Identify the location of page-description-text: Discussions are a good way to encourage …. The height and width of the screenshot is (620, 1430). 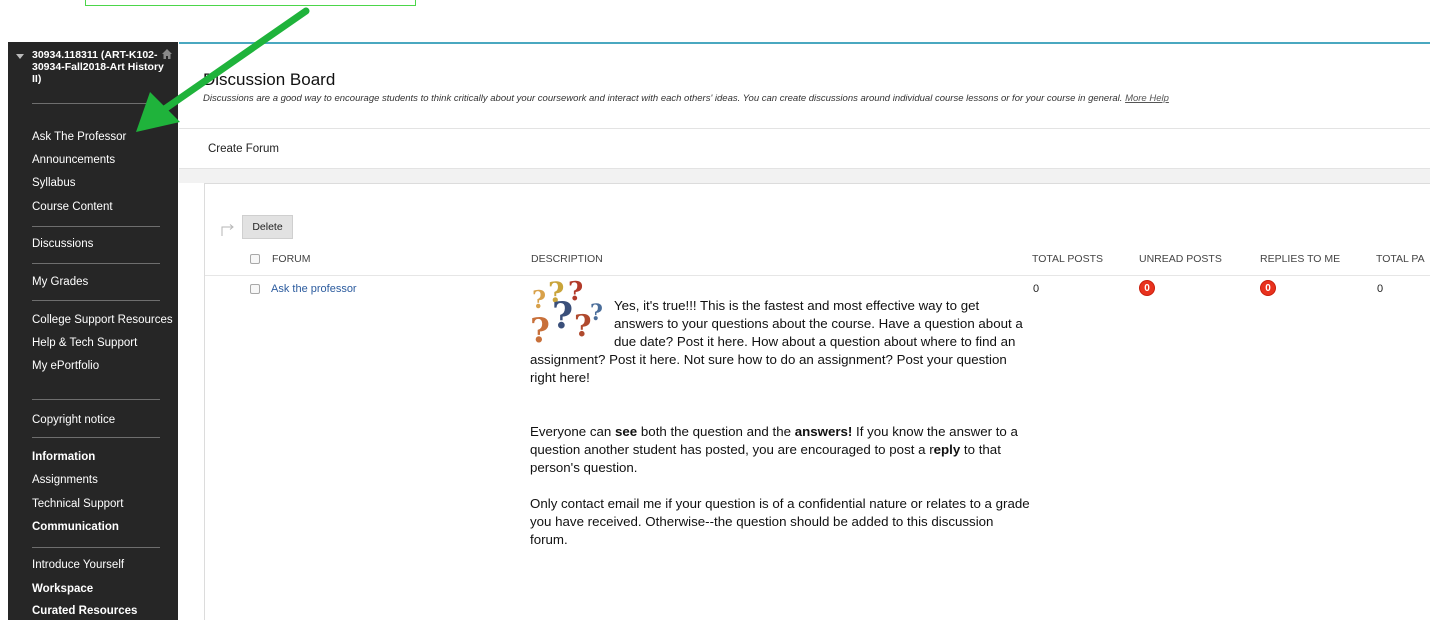
(663, 98).